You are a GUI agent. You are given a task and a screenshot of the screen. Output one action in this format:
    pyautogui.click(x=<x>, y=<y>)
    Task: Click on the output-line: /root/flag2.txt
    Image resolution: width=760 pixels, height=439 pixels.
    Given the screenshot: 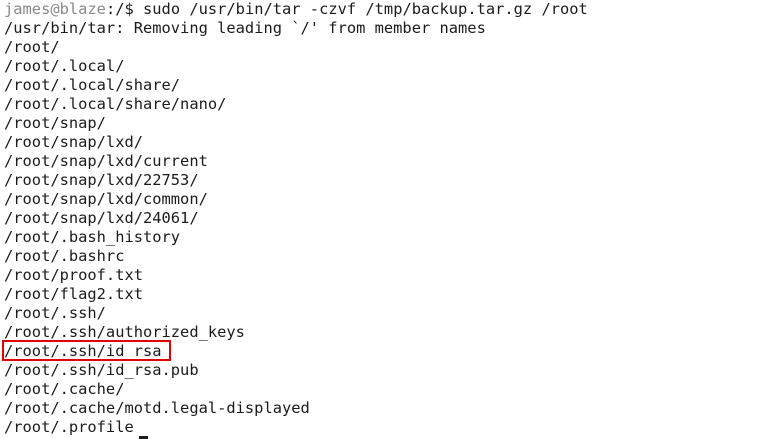 What is the action you would take?
    pyautogui.click(x=73, y=294)
    